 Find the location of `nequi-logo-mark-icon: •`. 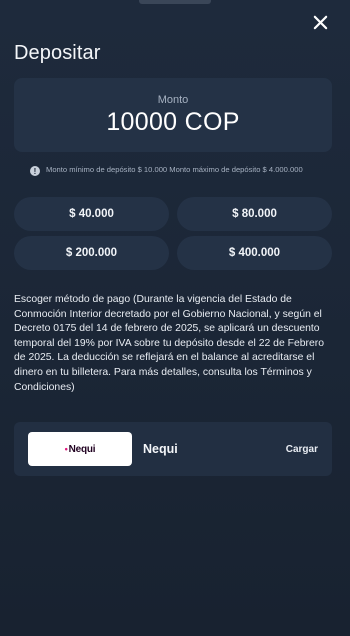

nequi-logo-mark-icon: • is located at coordinates (66, 449).